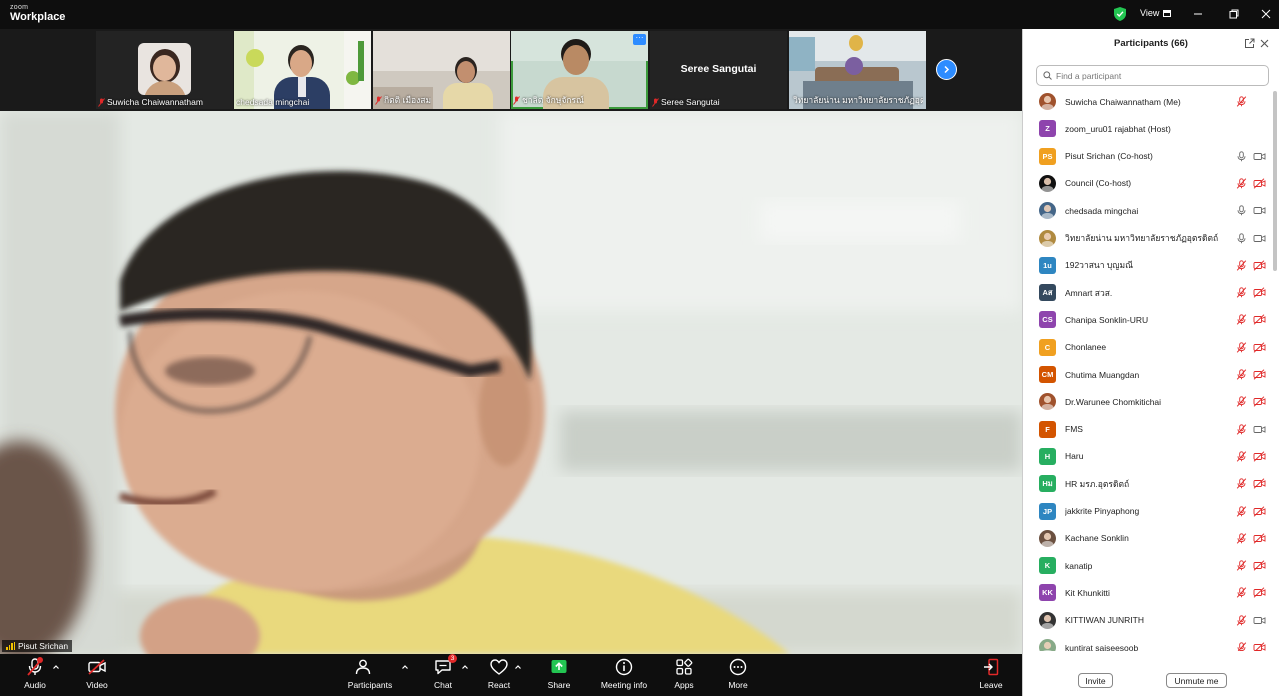 The image size is (1279, 696). I want to click on participant-row: CS Chanipa Sonklin-URU, so click(1148, 319).